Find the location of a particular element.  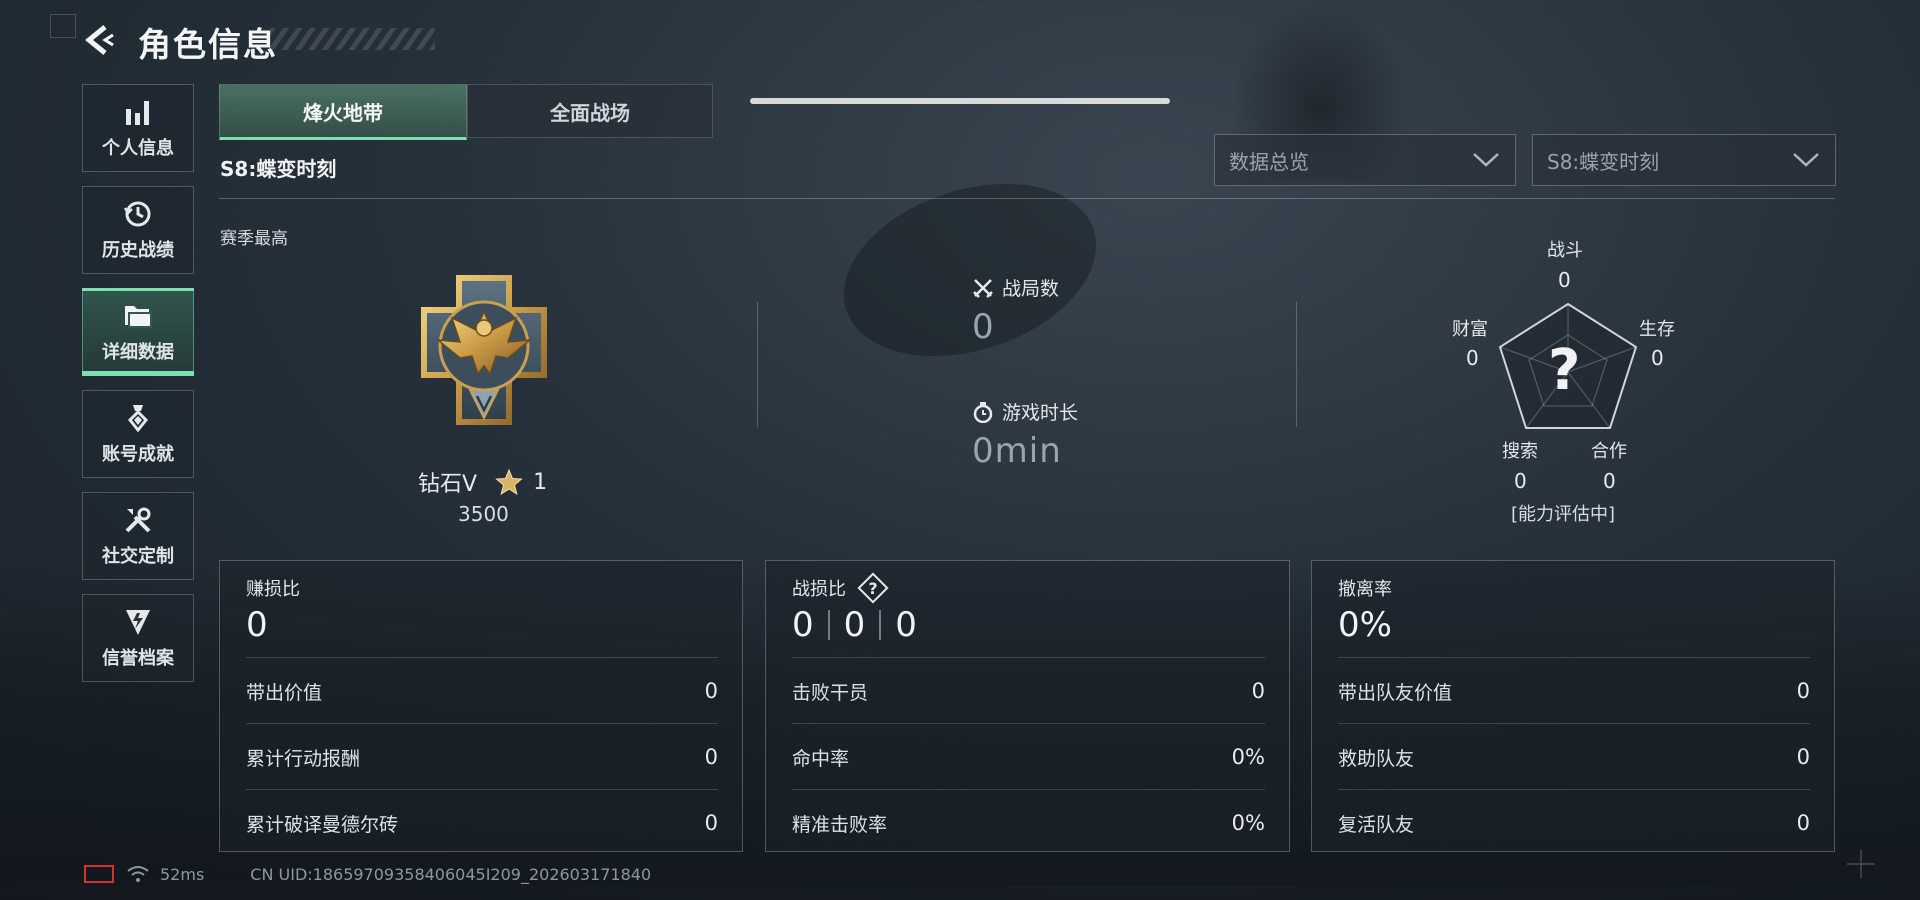

table-row: 带出队友价值 0 is located at coordinates (1574, 690).